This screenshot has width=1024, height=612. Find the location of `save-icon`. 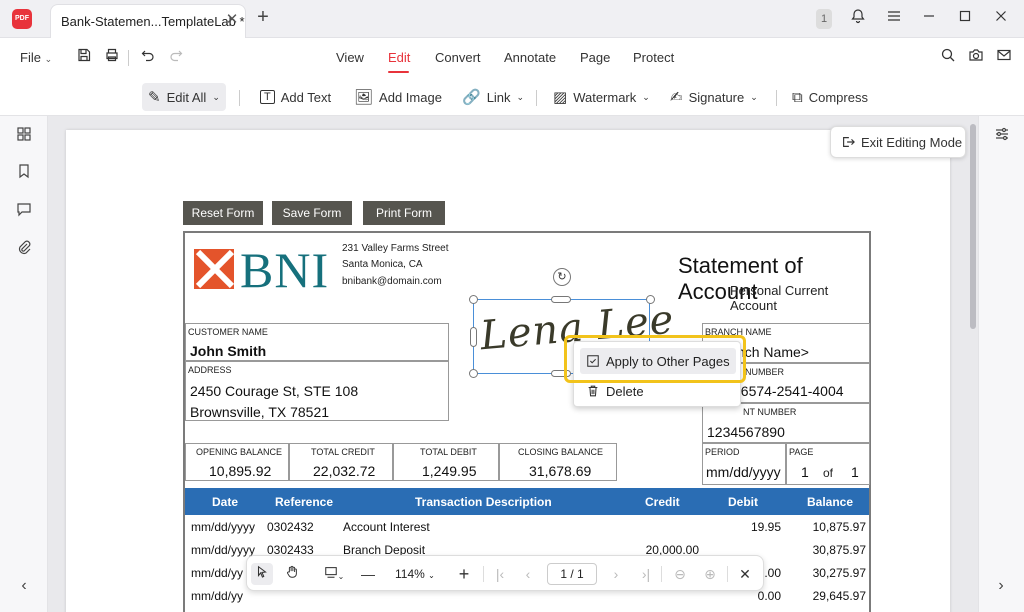

save-icon is located at coordinates (84, 58).